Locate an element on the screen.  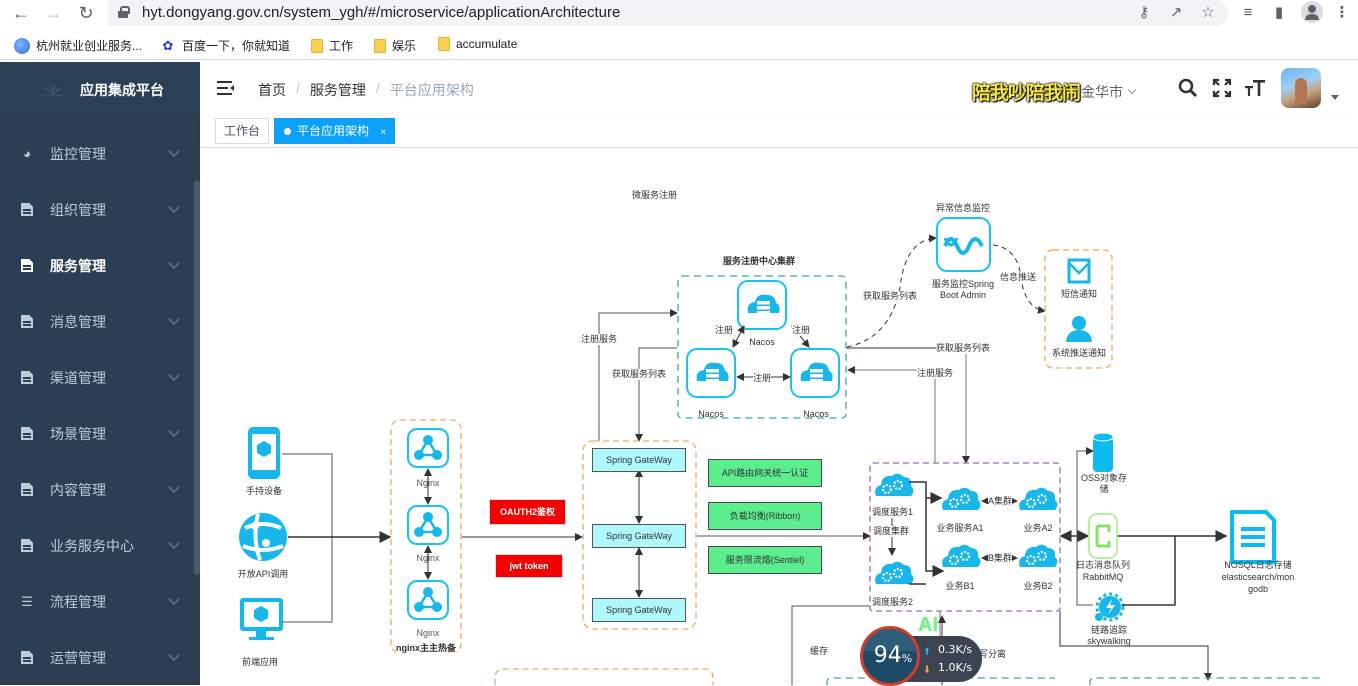
label-nginx-ha: nginx主主热备 is located at coordinates (426, 648).